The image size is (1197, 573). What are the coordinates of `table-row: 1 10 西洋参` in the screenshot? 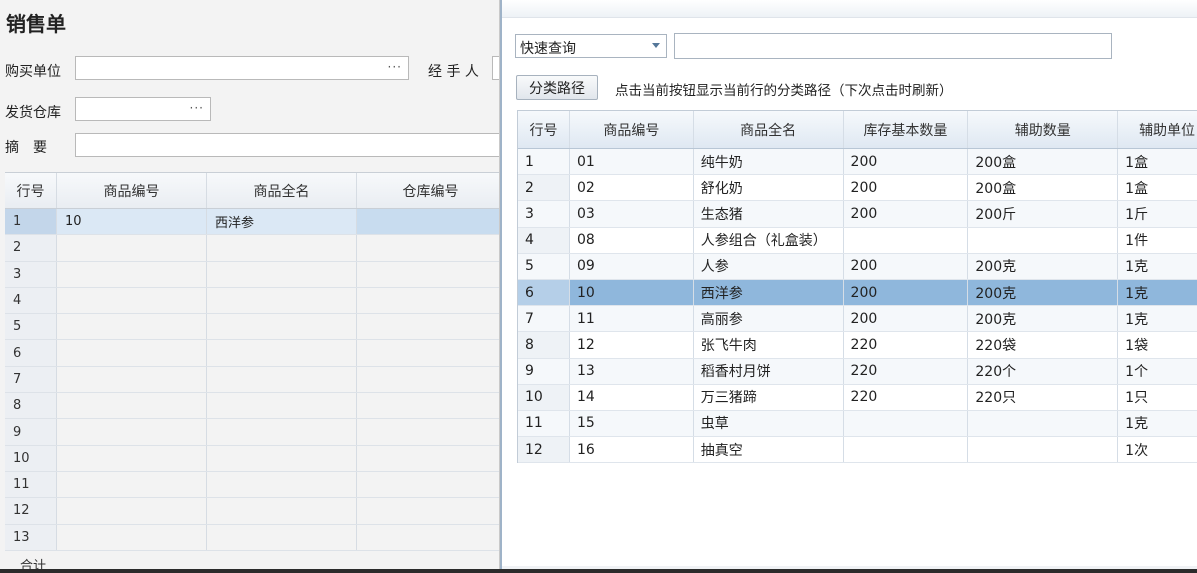 It's located at (252, 222).